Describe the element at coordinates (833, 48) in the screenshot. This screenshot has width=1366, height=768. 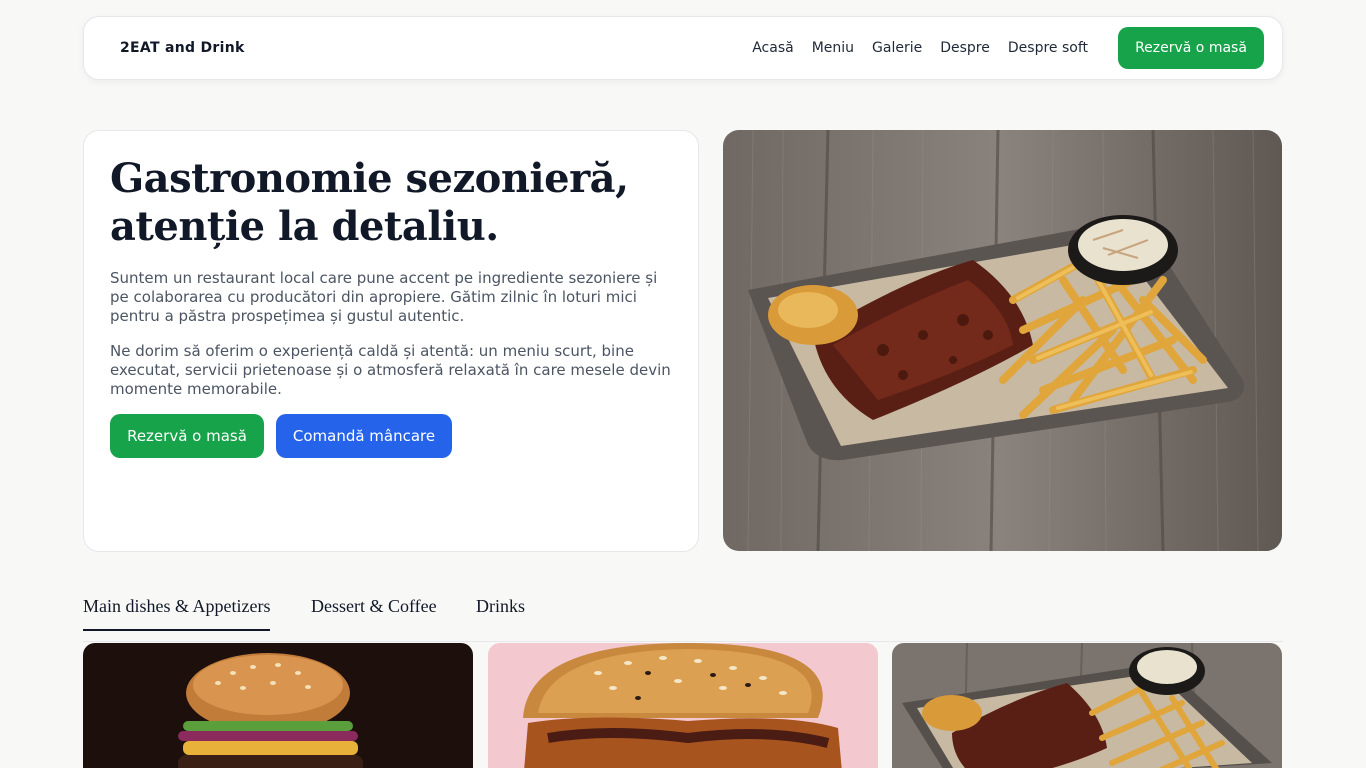
I see `nav-link-meniu: Meniu` at that location.